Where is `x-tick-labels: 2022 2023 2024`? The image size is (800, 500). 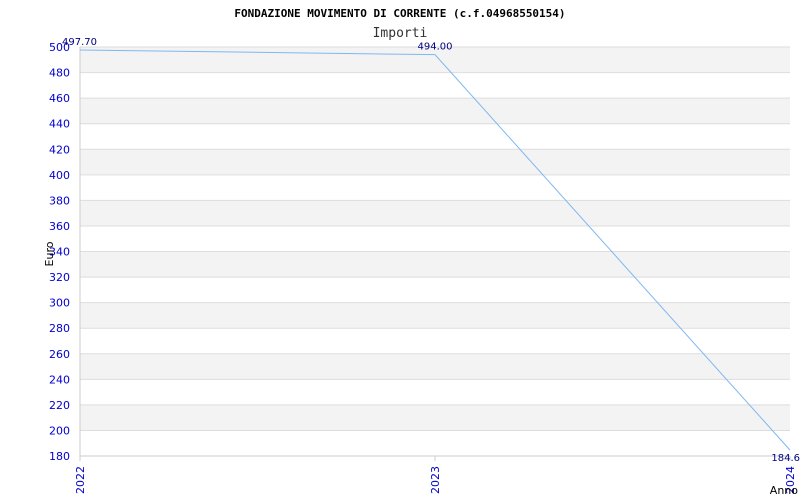
x-tick-labels: 2022 2023 2024 is located at coordinates (435, 480).